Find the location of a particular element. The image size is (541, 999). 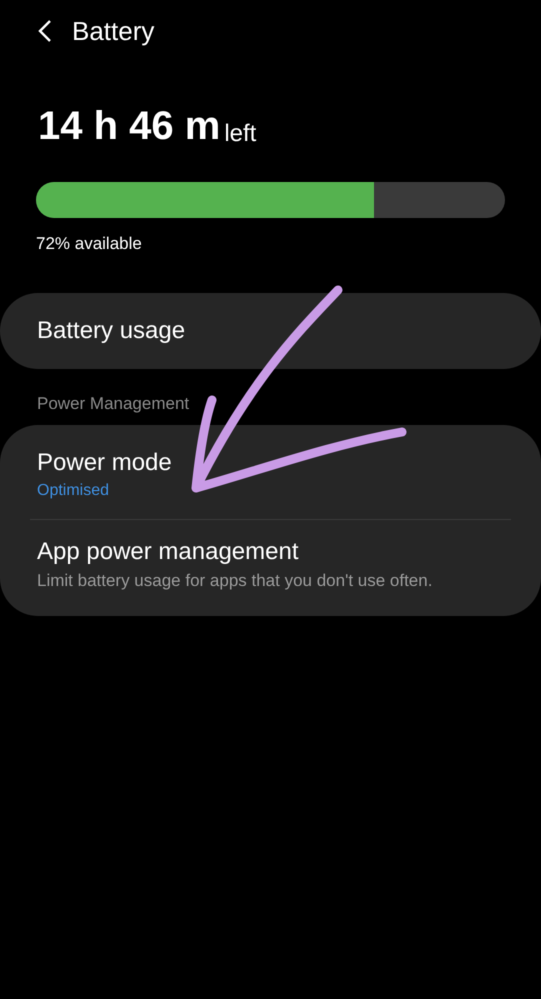

screen-title: Battery is located at coordinates (113, 31).